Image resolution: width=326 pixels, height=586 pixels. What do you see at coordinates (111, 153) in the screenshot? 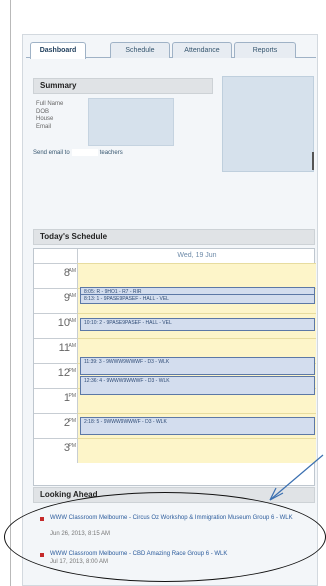
I see `send-email-suffix: teachers` at bounding box center [111, 153].